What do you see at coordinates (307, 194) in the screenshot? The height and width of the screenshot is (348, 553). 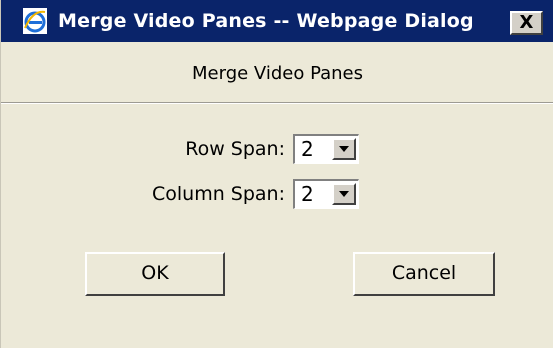 I see `column-span-value: 2` at bounding box center [307, 194].